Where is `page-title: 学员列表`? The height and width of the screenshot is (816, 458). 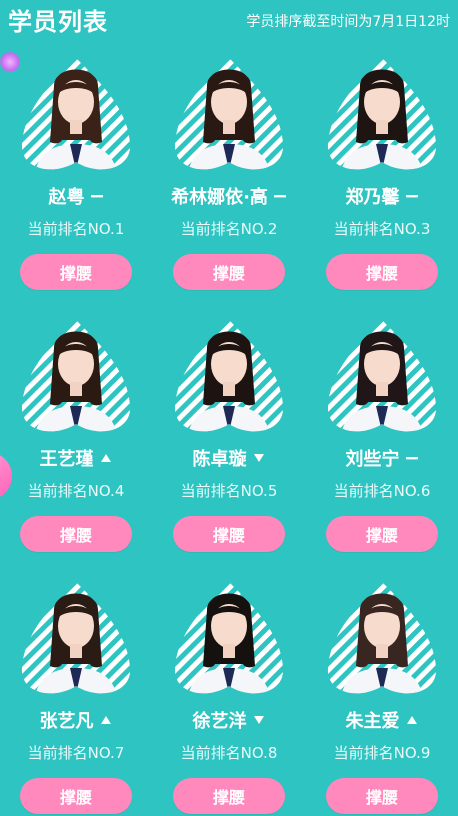
page-title: 学员列表 is located at coordinates (58, 22).